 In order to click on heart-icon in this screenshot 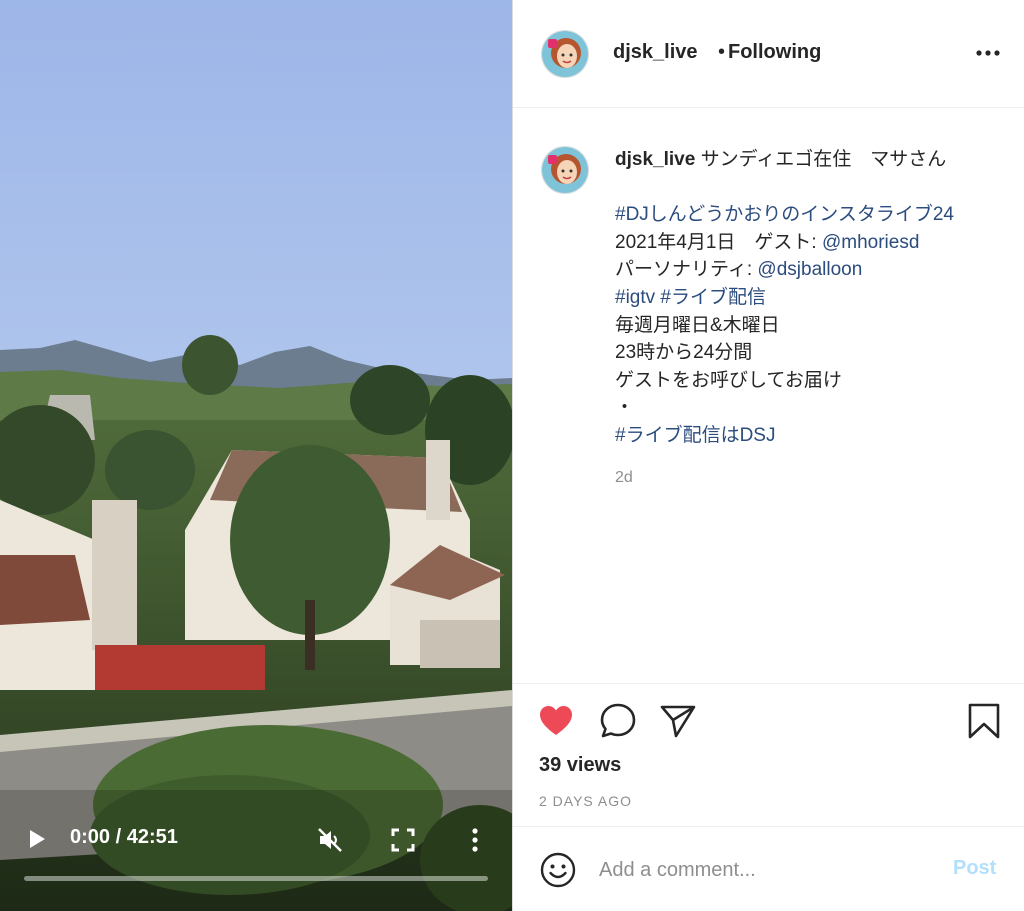, I will do `click(556, 721)`.